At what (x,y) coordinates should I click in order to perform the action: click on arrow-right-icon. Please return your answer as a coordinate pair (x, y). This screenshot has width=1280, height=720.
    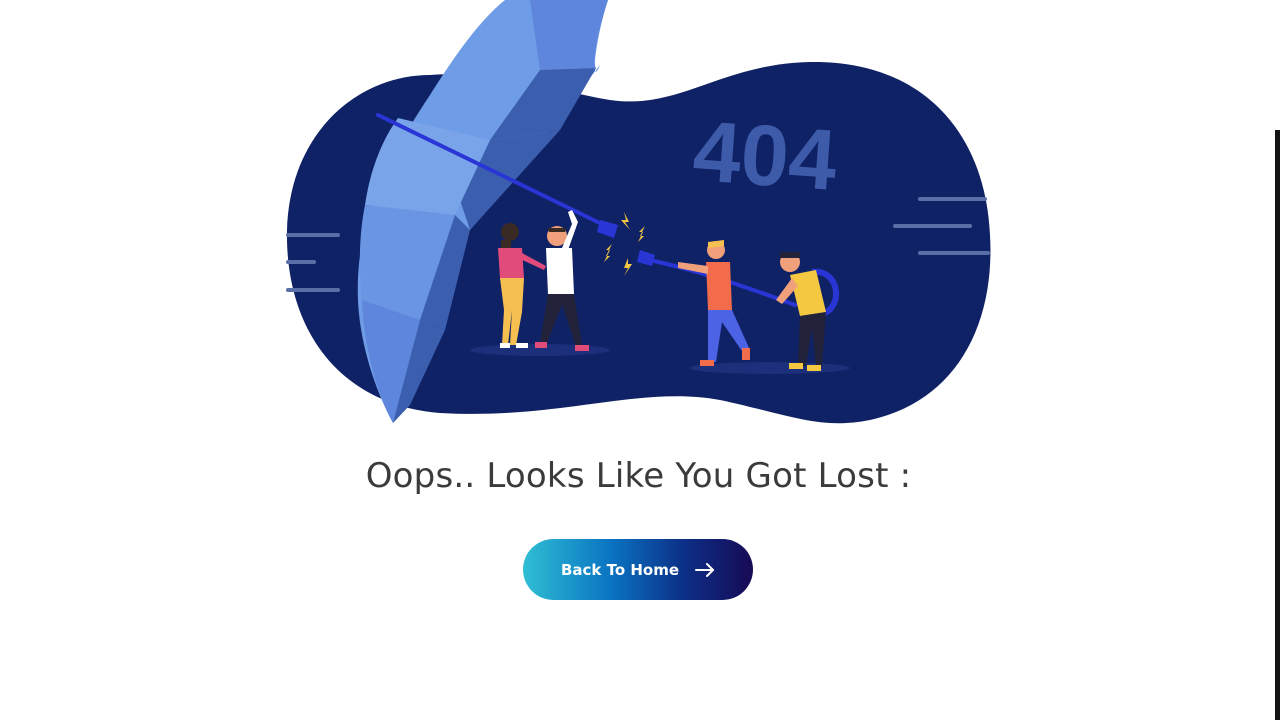
    Looking at the image, I should click on (705, 569).